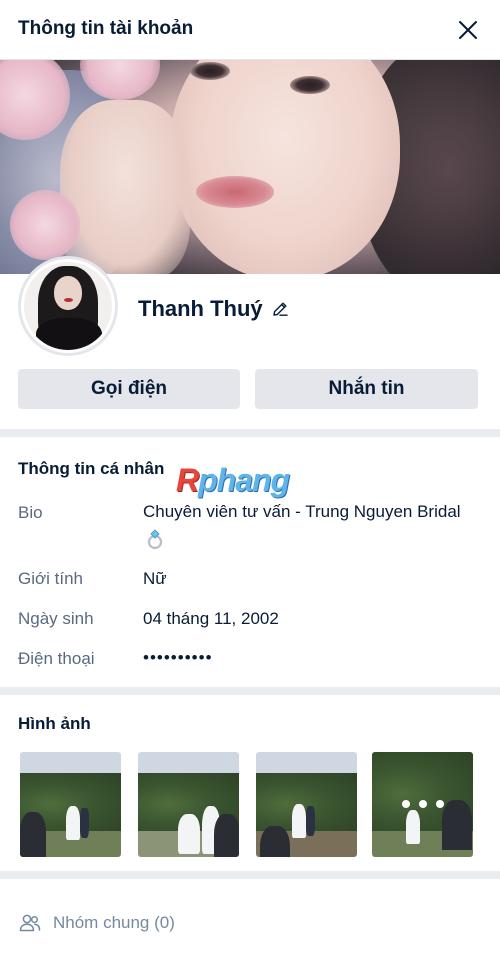 The image size is (500, 965). Describe the element at coordinates (68, 300) in the screenshot. I see `avatar-mouth-shape` at that location.